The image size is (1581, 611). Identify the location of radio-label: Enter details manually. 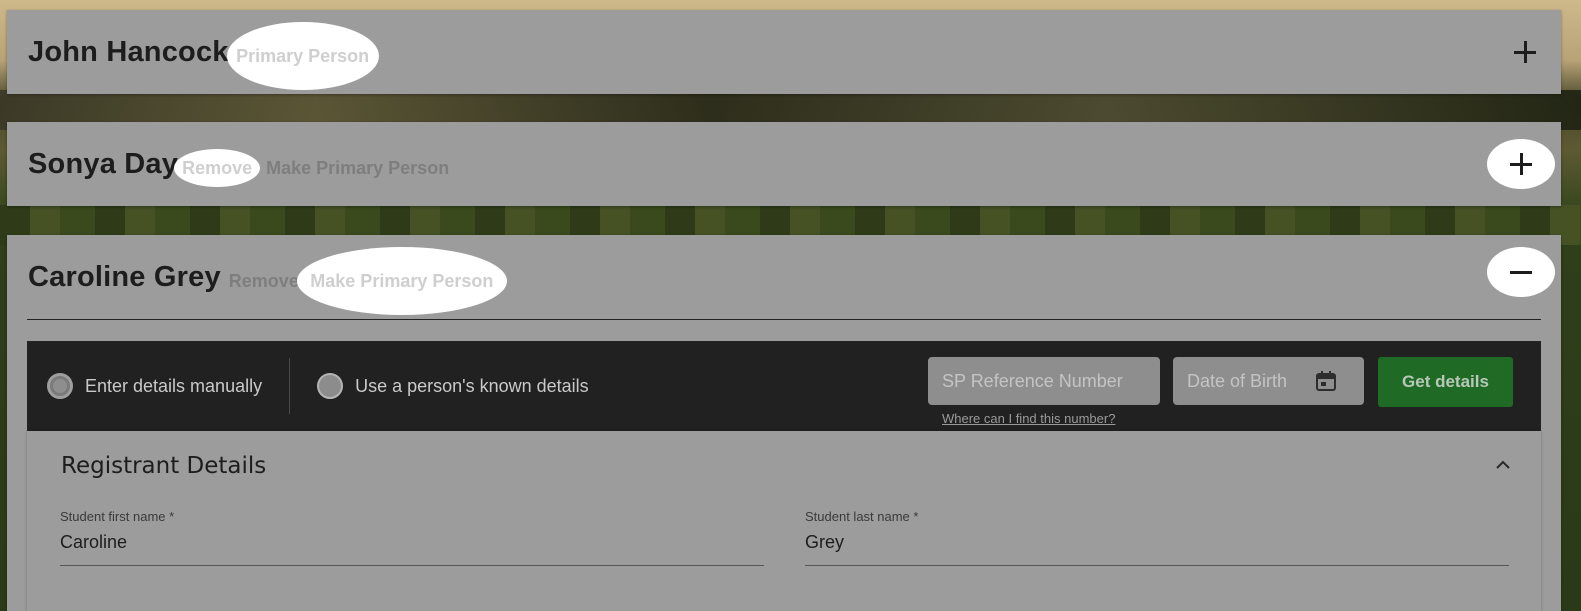
(174, 385).